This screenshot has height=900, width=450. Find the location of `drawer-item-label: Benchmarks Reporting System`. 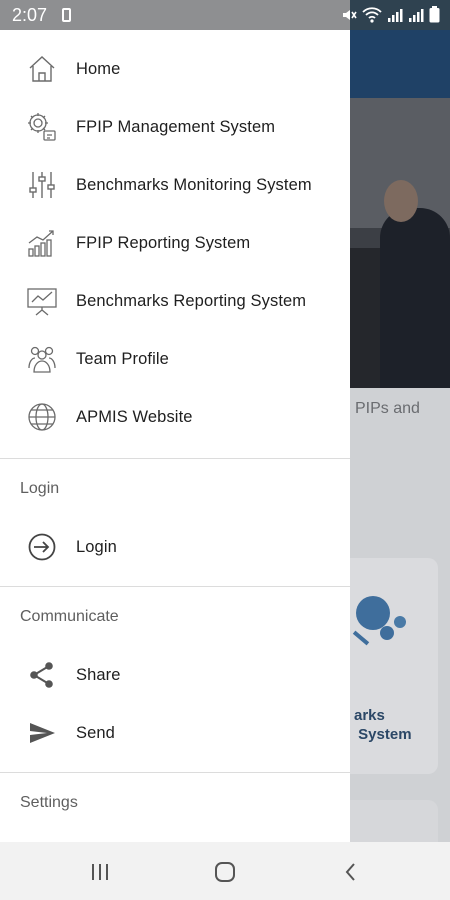

drawer-item-label: Benchmarks Reporting System is located at coordinates (191, 300).